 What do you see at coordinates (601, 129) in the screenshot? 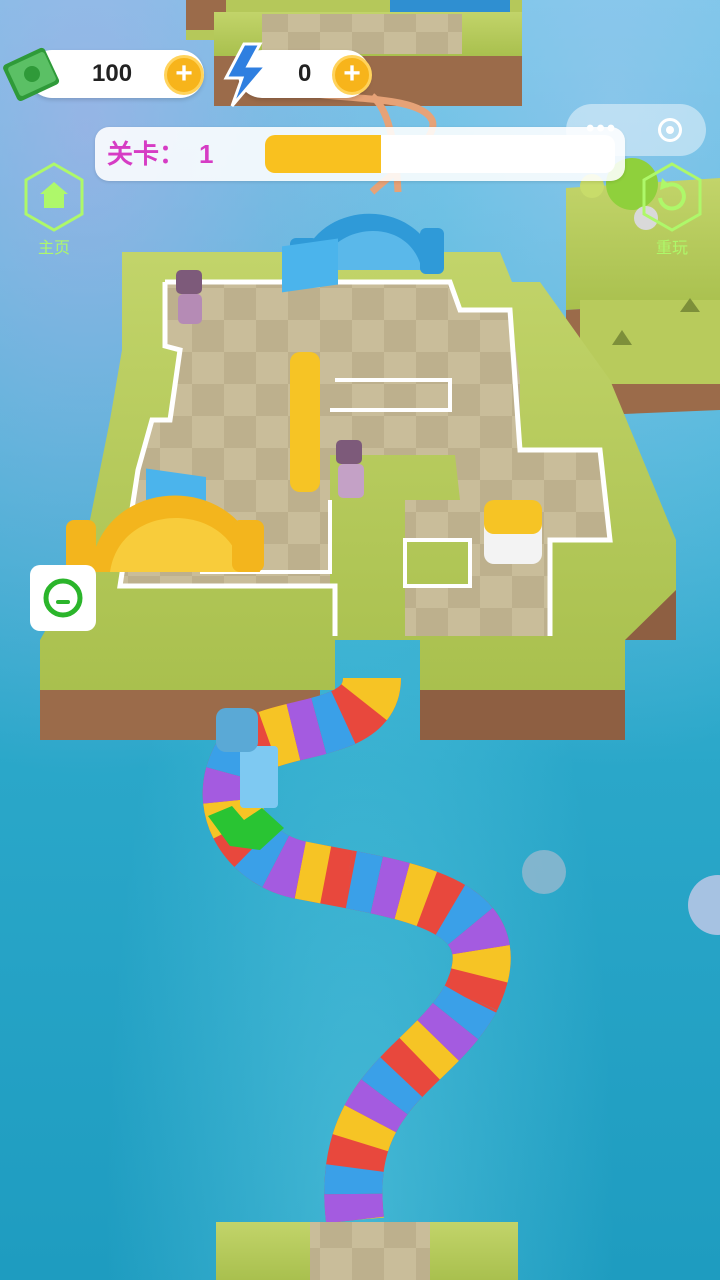
I see `more-dots-icon: •••` at bounding box center [601, 129].